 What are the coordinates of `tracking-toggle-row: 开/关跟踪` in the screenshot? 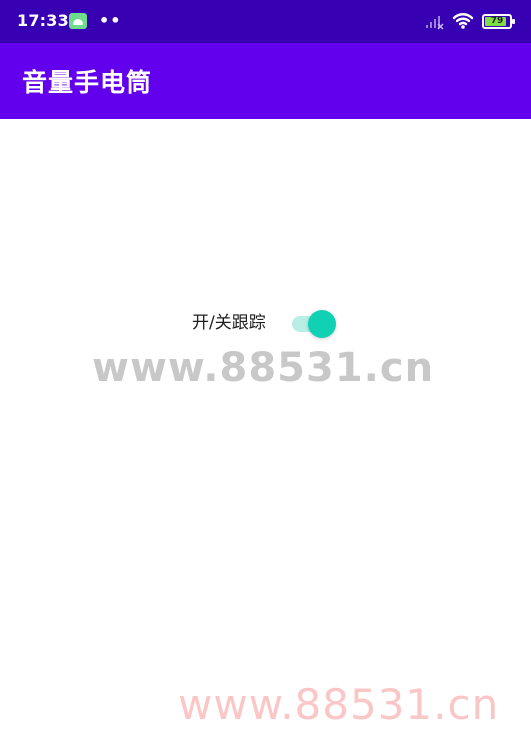 It's located at (267, 323).